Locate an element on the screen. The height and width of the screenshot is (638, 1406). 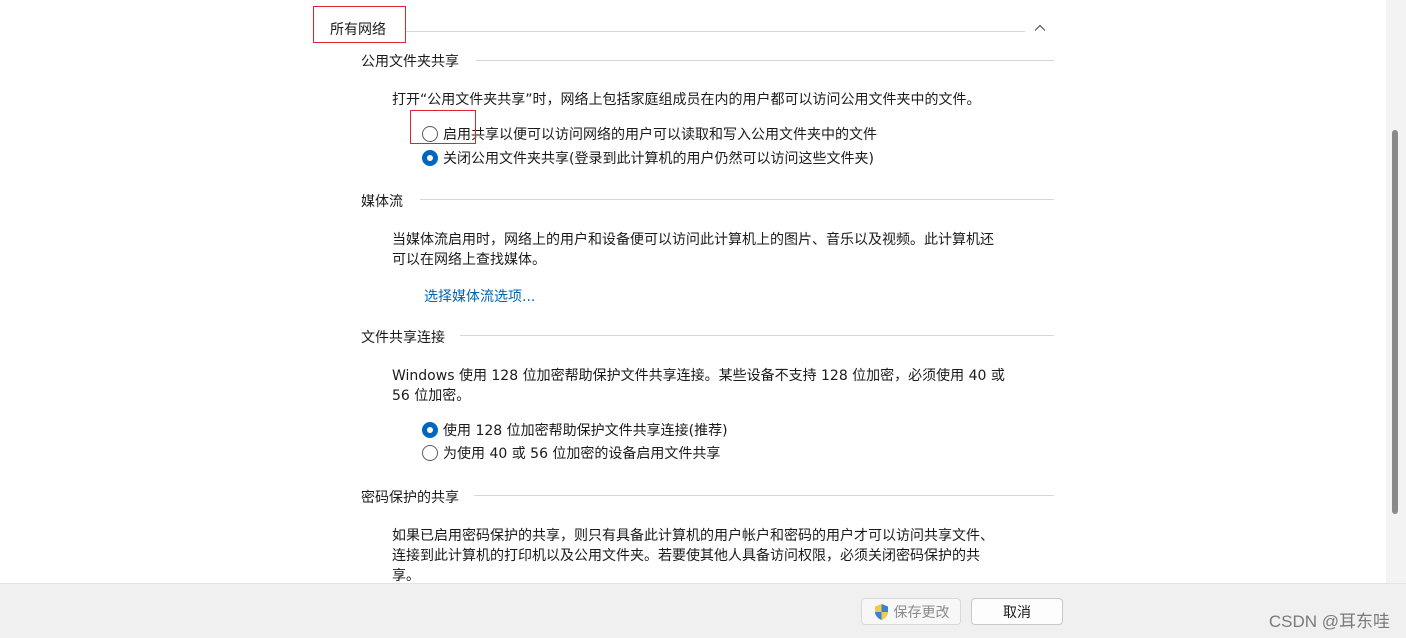
radio-label: 使用 128 位加密帮助保护文件共享连接(推荐) is located at coordinates (585, 431).